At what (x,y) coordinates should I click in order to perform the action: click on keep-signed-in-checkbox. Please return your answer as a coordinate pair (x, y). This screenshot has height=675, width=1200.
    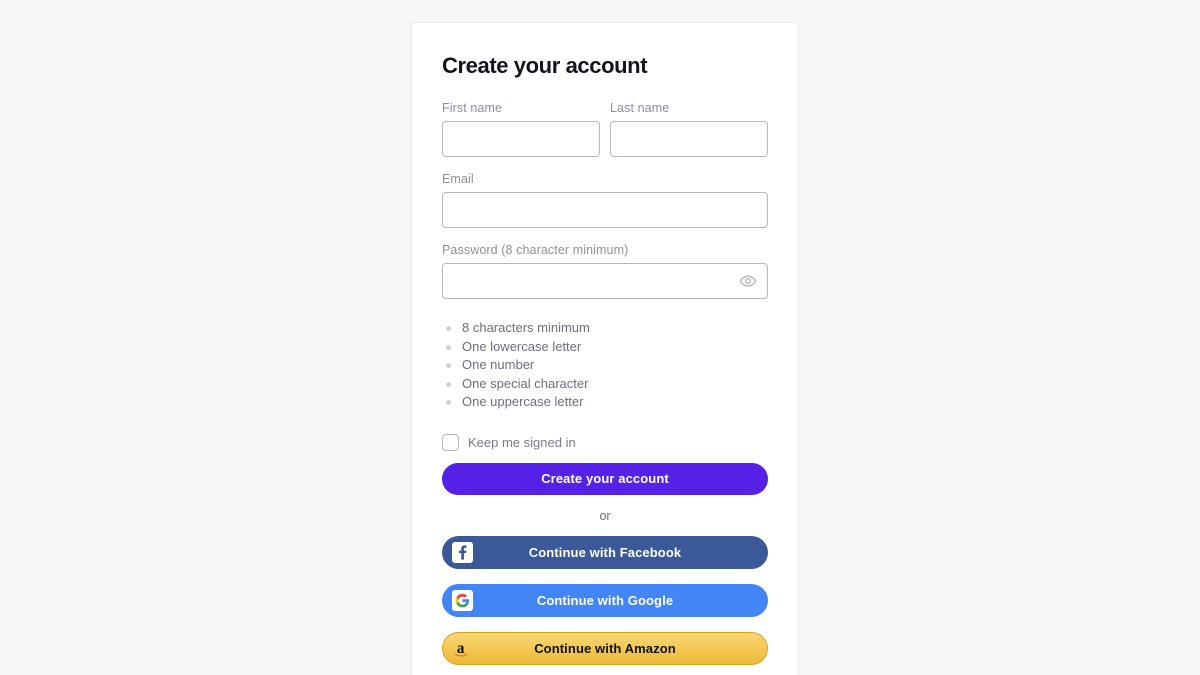
    Looking at the image, I should click on (450, 442).